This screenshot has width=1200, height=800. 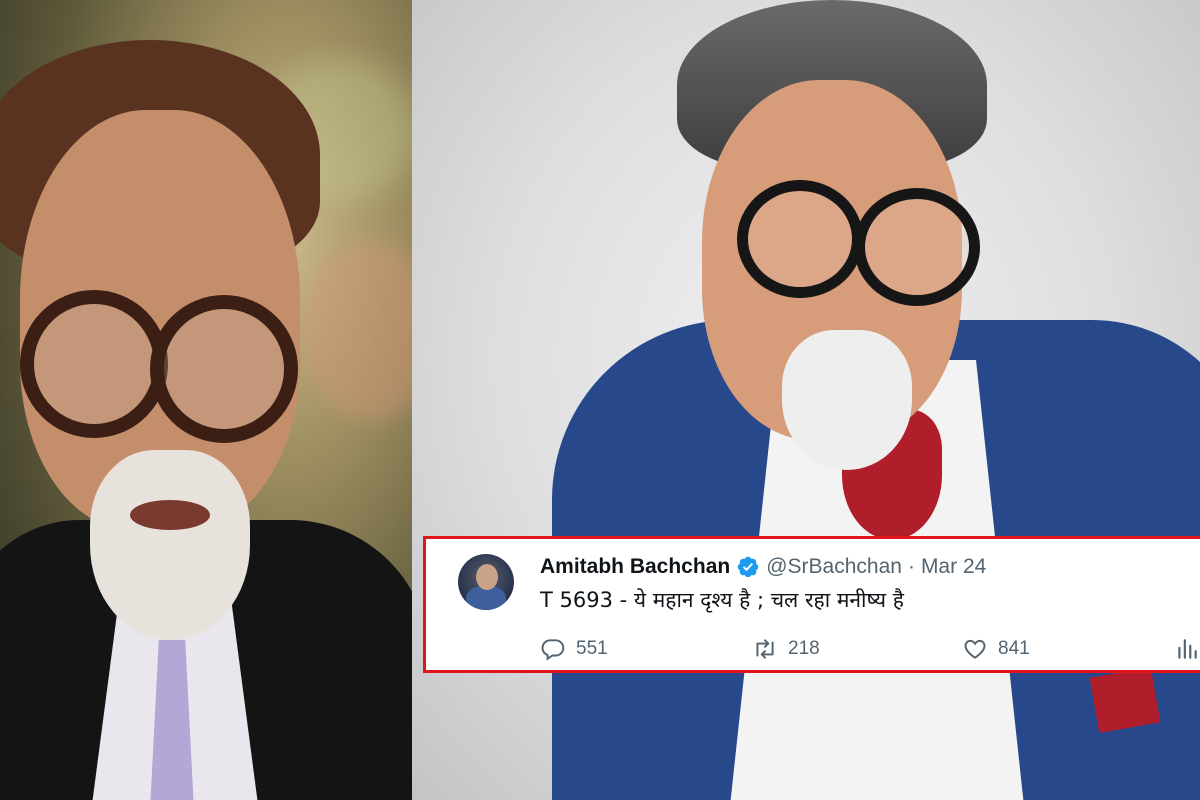 I want to click on author-name: Amitabh Bachchan, so click(x=635, y=567).